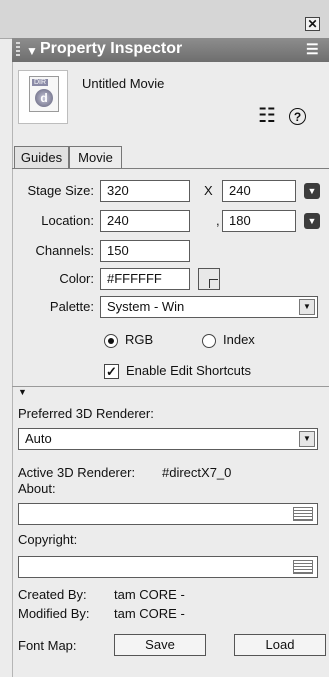 The height and width of the screenshot is (677, 329). What do you see at coordinates (189, 370) in the screenshot?
I see `enable-shortcuts-label: Enable Edit Shortcuts` at bounding box center [189, 370].